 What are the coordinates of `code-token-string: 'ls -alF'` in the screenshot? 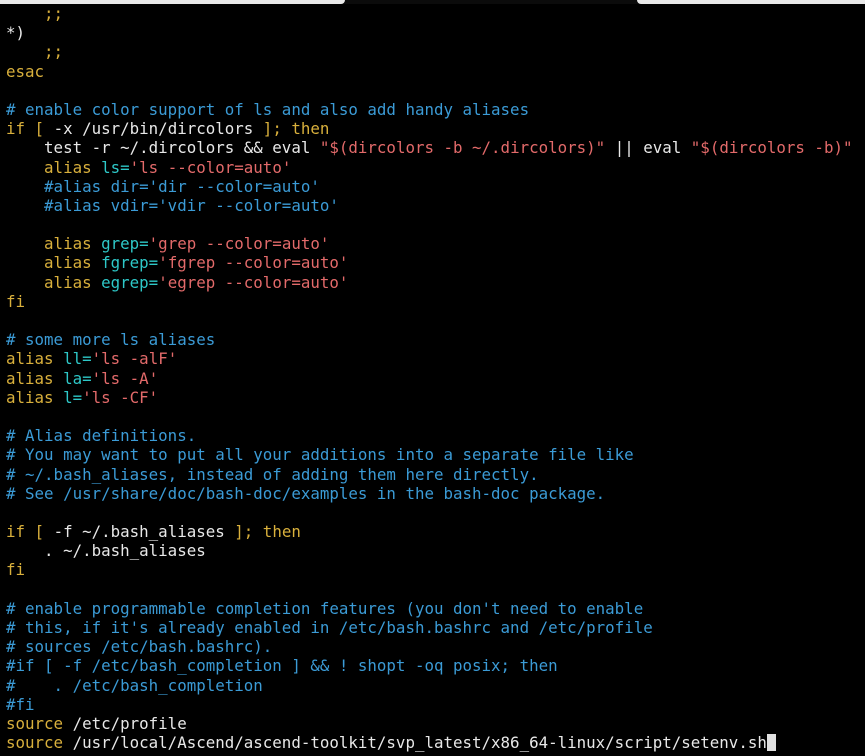 It's located at (134, 359).